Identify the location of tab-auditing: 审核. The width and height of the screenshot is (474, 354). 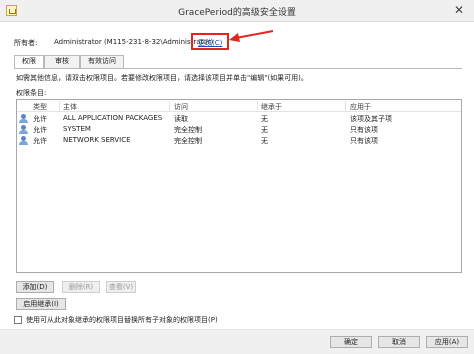
(62, 61).